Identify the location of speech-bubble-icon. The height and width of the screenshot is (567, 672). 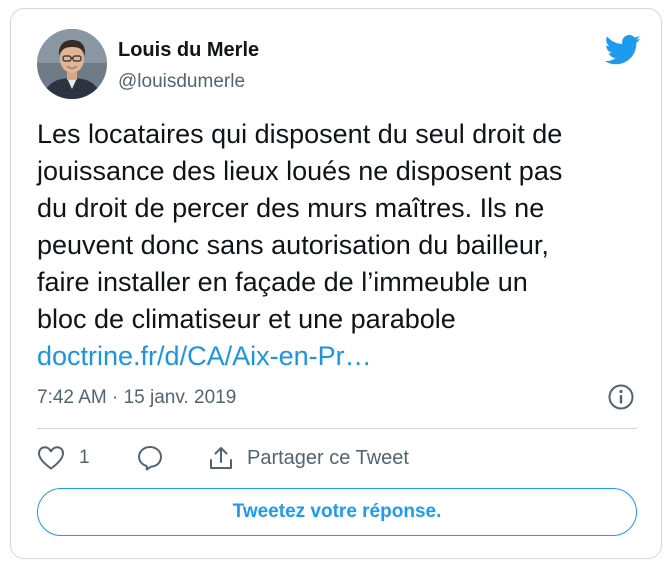
(150, 458).